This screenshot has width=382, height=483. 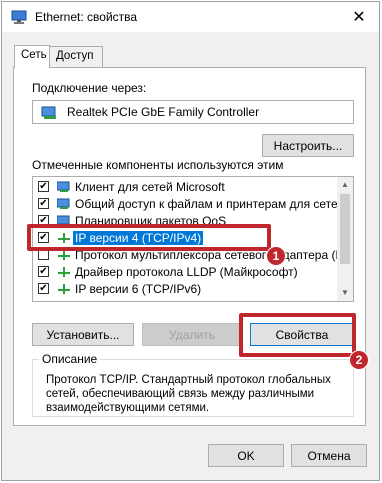 What do you see at coordinates (63, 203) in the screenshot?
I see `file-sharing-icon` at bounding box center [63, 203].